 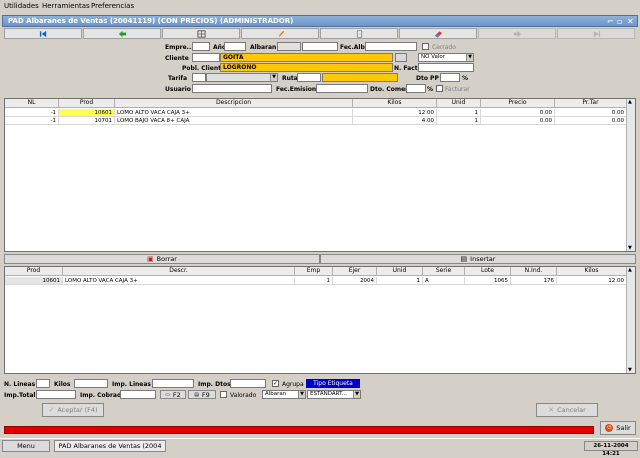 I want to click on col-nind: N.Ind., so click(x=534, y=271).